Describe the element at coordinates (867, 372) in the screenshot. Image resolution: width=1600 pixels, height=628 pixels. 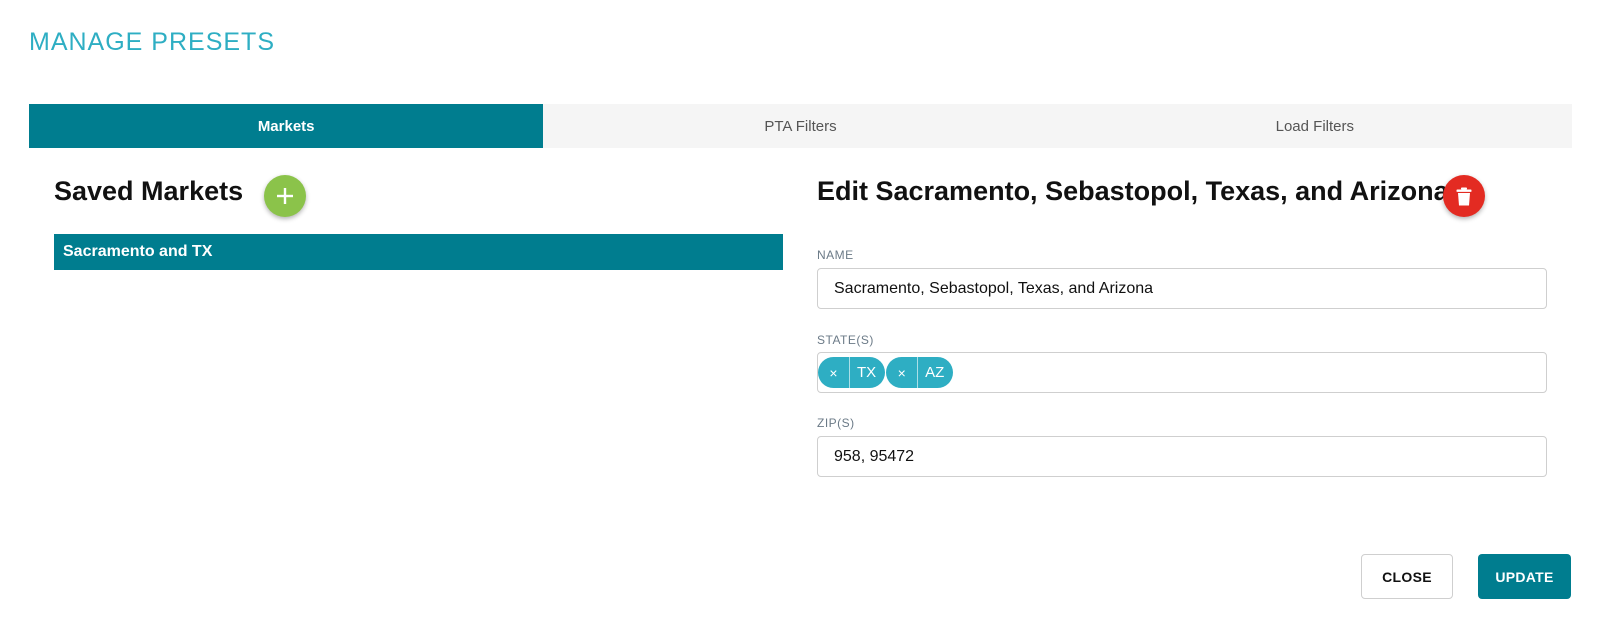
I see `state-tag-label: TX` at that location.